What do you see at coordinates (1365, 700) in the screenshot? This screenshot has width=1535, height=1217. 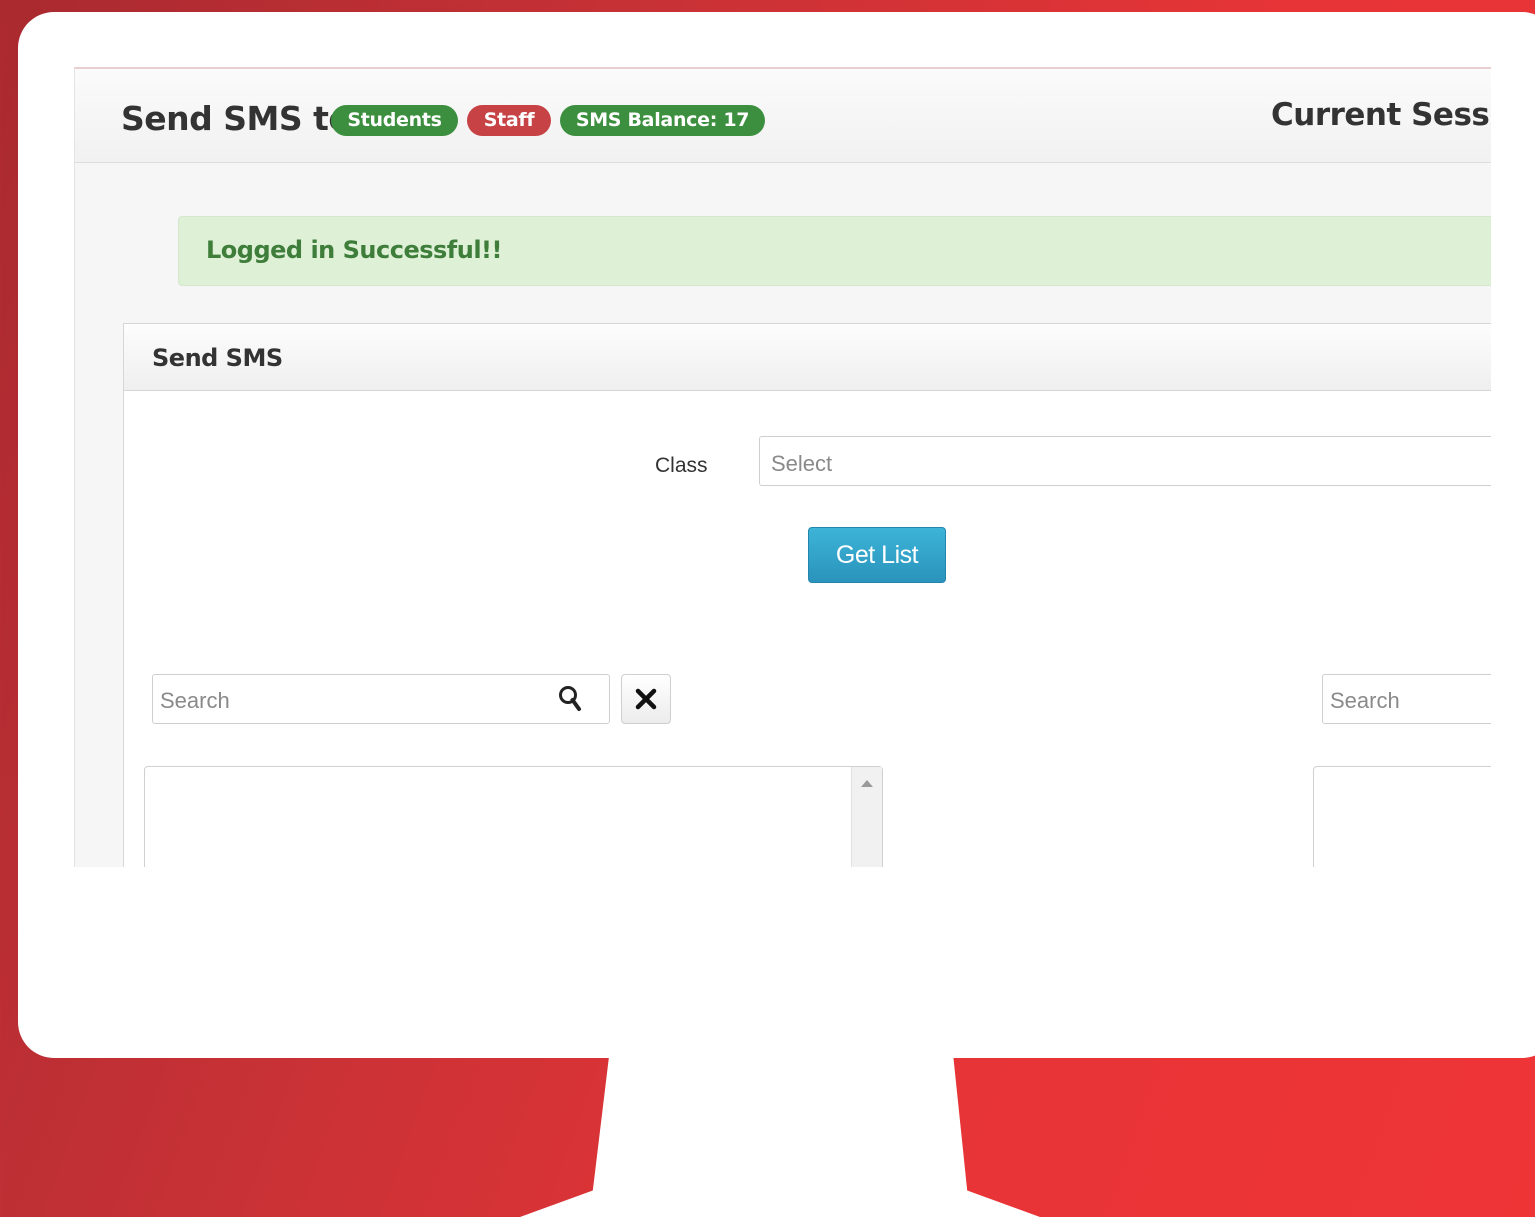 I see `right-search-placeholder: Search` at bounding box center [1365, 700].